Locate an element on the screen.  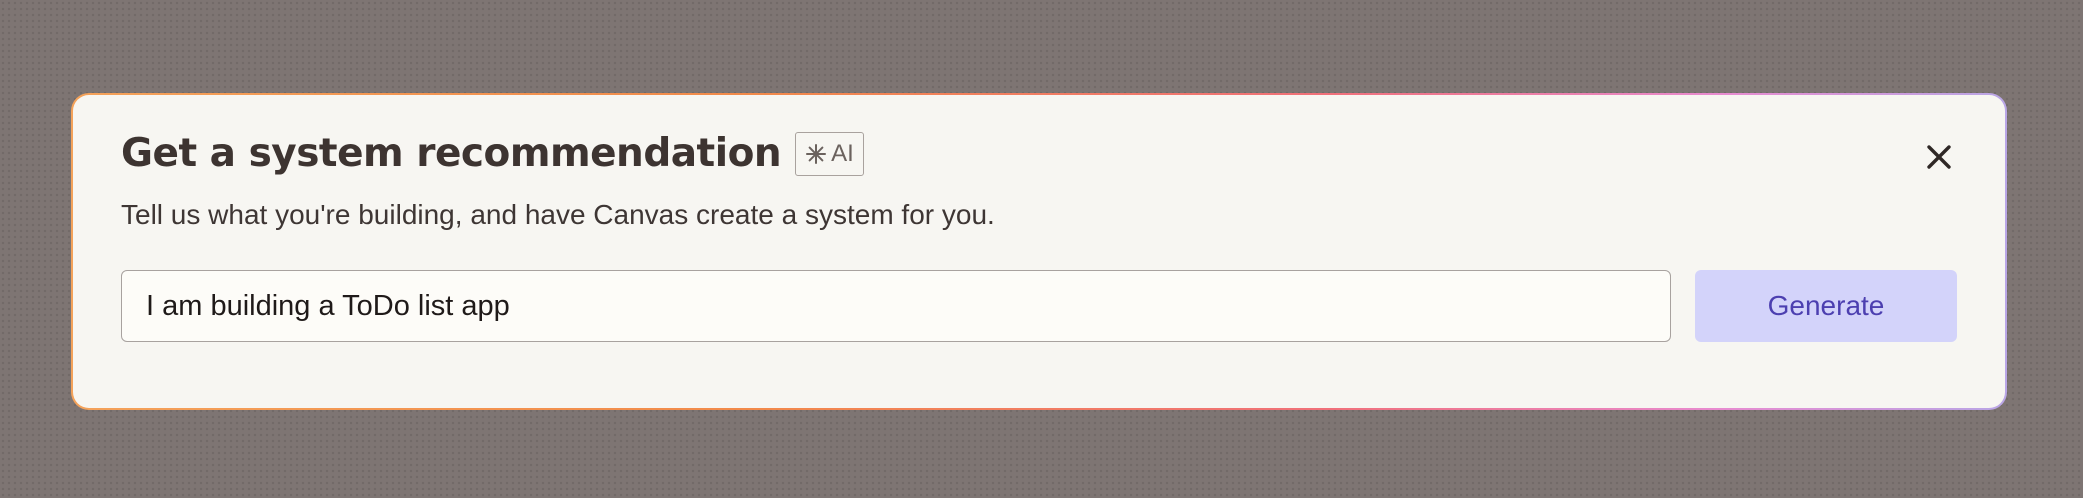
generate-button: Generate is located at coordinates (1826, 306).